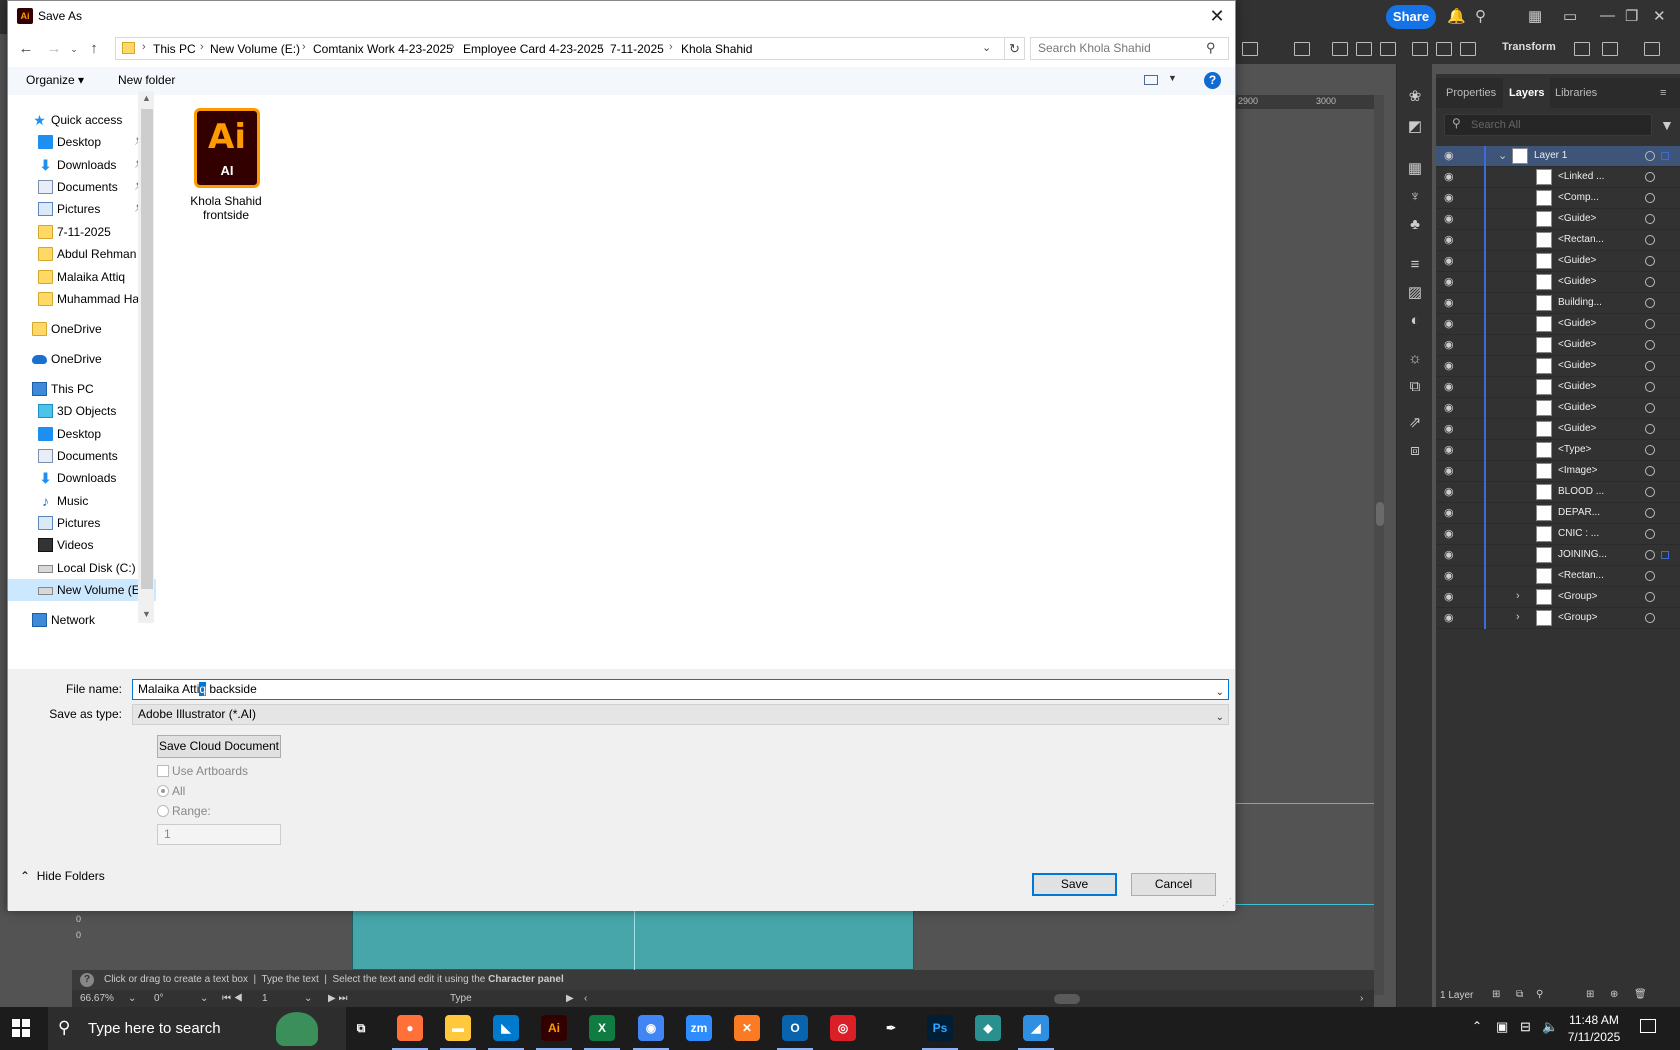  I want to click on nav-item: ♪ Music, so click(82, 501).